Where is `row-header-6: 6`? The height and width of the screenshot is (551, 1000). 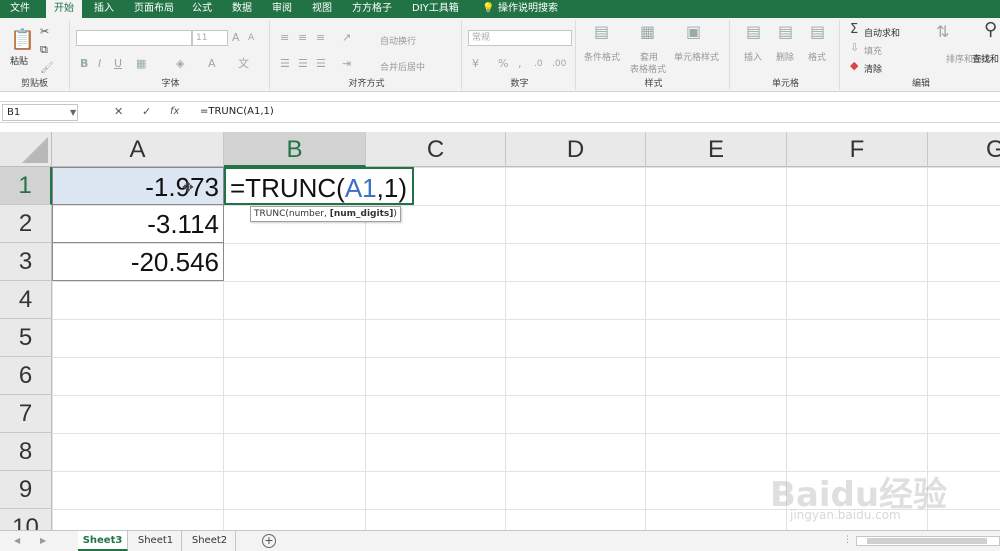
row-header-6: 6 is located at coordinates (26, 376).